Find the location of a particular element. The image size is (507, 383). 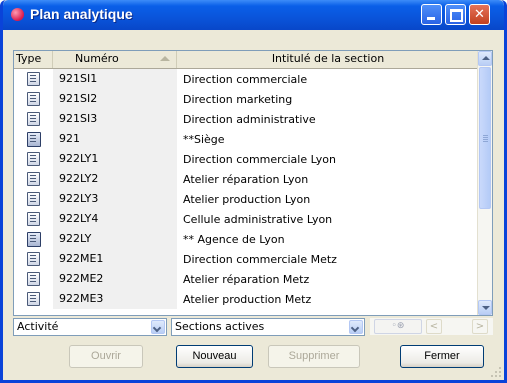

filter-bar: Activité Sections actives ◦⊛ < > is located at coordinates (253, 326).